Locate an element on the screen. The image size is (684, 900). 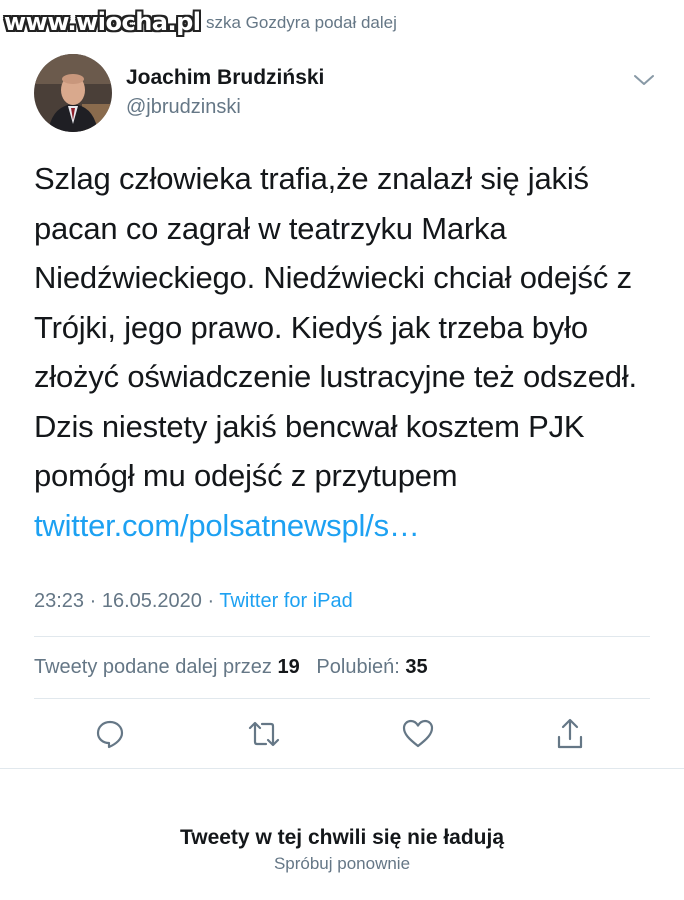
watermark-logo: www.wiocha.pl is located at coordinates (102, 22).